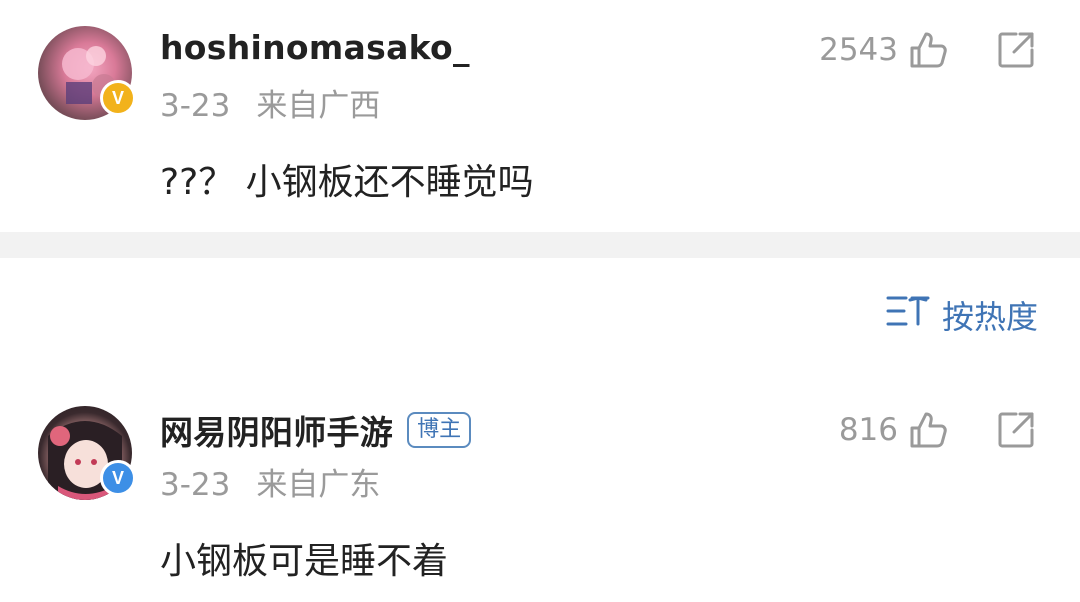 This screenshot has width=1080, height=602. I want to click on username: 网易阴阳师手游, so click(276, 430).